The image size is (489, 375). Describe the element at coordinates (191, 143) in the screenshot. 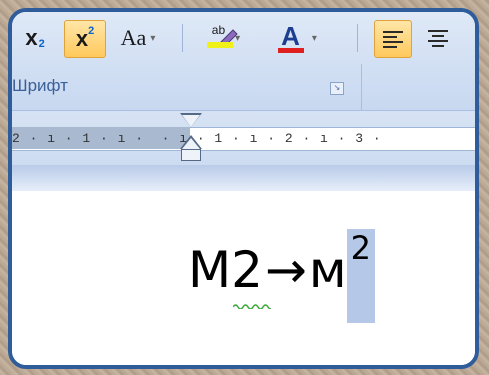

I see `hanging-indent-fill` at that location.